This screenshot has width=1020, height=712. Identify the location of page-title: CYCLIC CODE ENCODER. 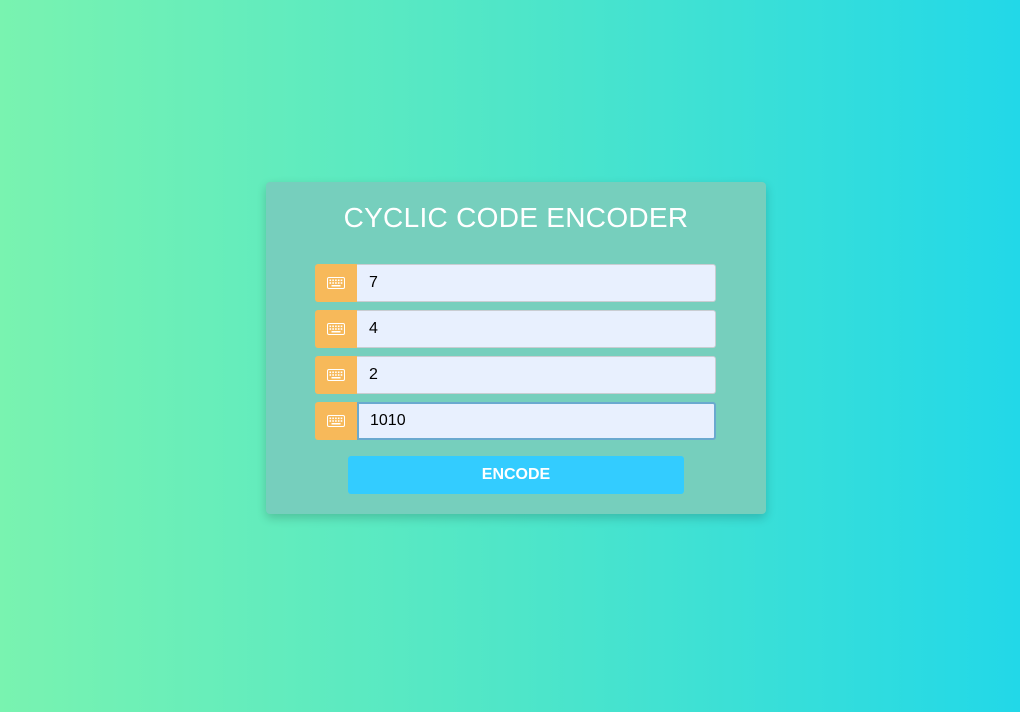
(516, 217).